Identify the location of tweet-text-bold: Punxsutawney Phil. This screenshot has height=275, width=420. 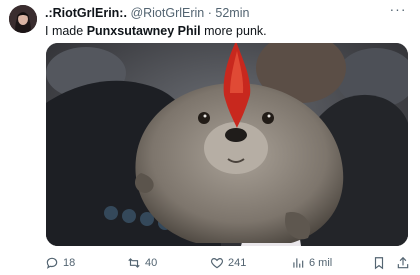
(143, 31).